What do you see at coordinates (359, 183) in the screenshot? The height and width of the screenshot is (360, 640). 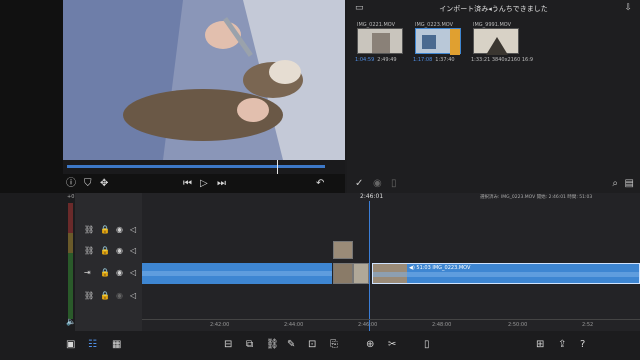 I see `check-icon: ✓` at bounding box center [359, 183].